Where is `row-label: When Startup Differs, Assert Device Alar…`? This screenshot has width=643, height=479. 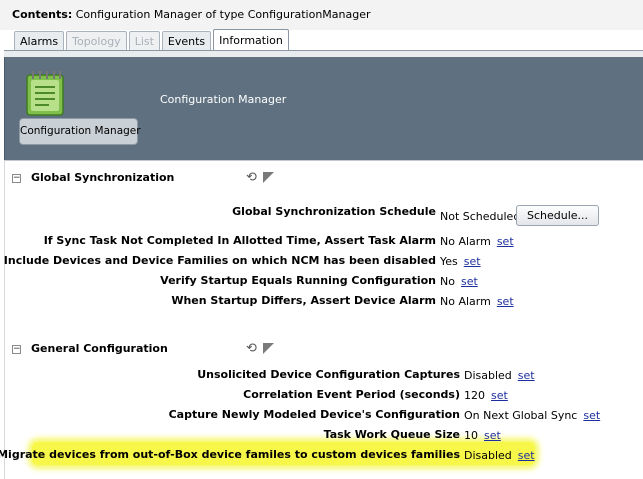
row-label: When Startup Differs, Assert Device Alar… is located at coordinates (303, 300).